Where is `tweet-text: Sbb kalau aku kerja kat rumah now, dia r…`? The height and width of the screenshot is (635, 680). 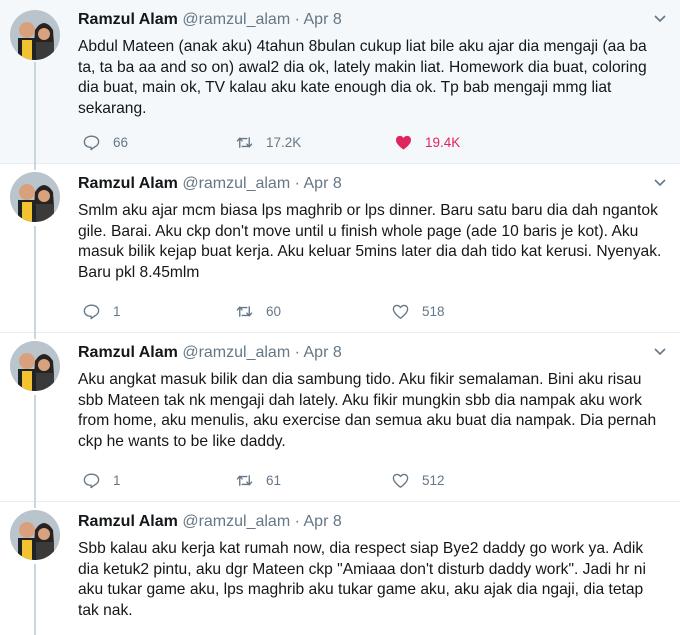 tweet-text: Sbb kalau aku kerja kat rumah now, dia r… is located at coordinates (362, 579).